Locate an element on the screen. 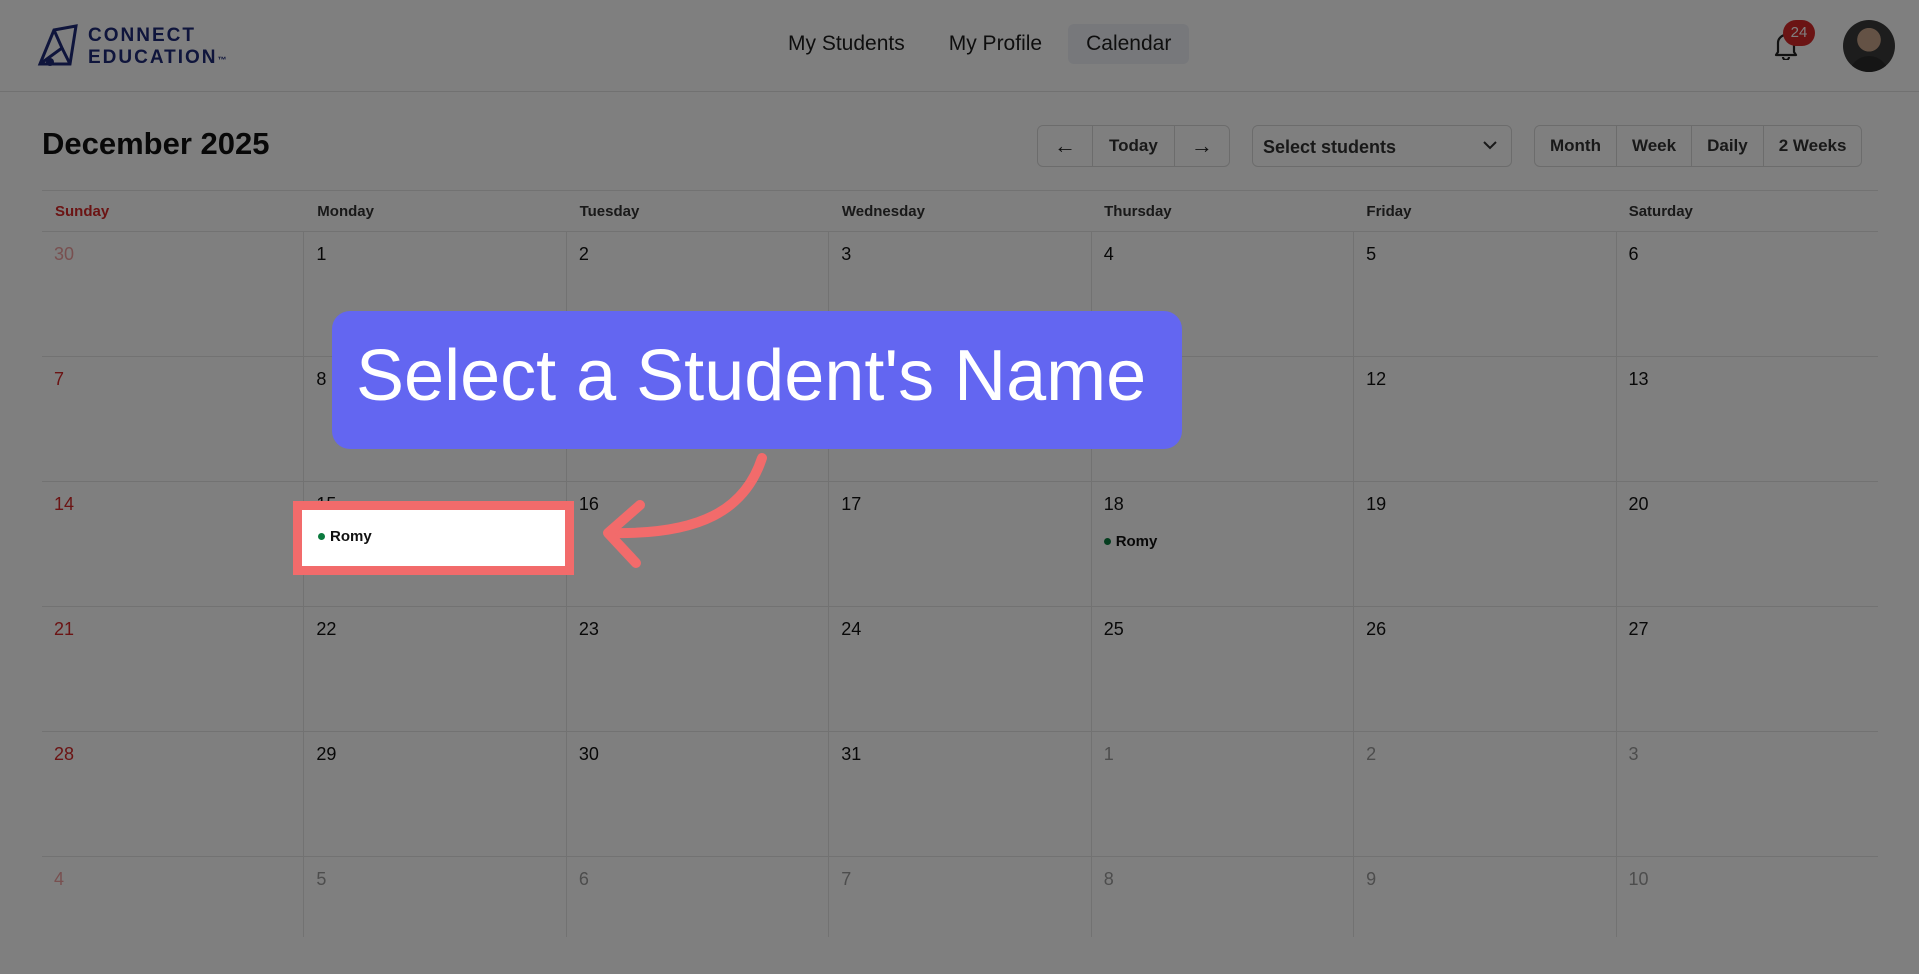  tutorial-arrow-icon is located at coordinates (685, 510).